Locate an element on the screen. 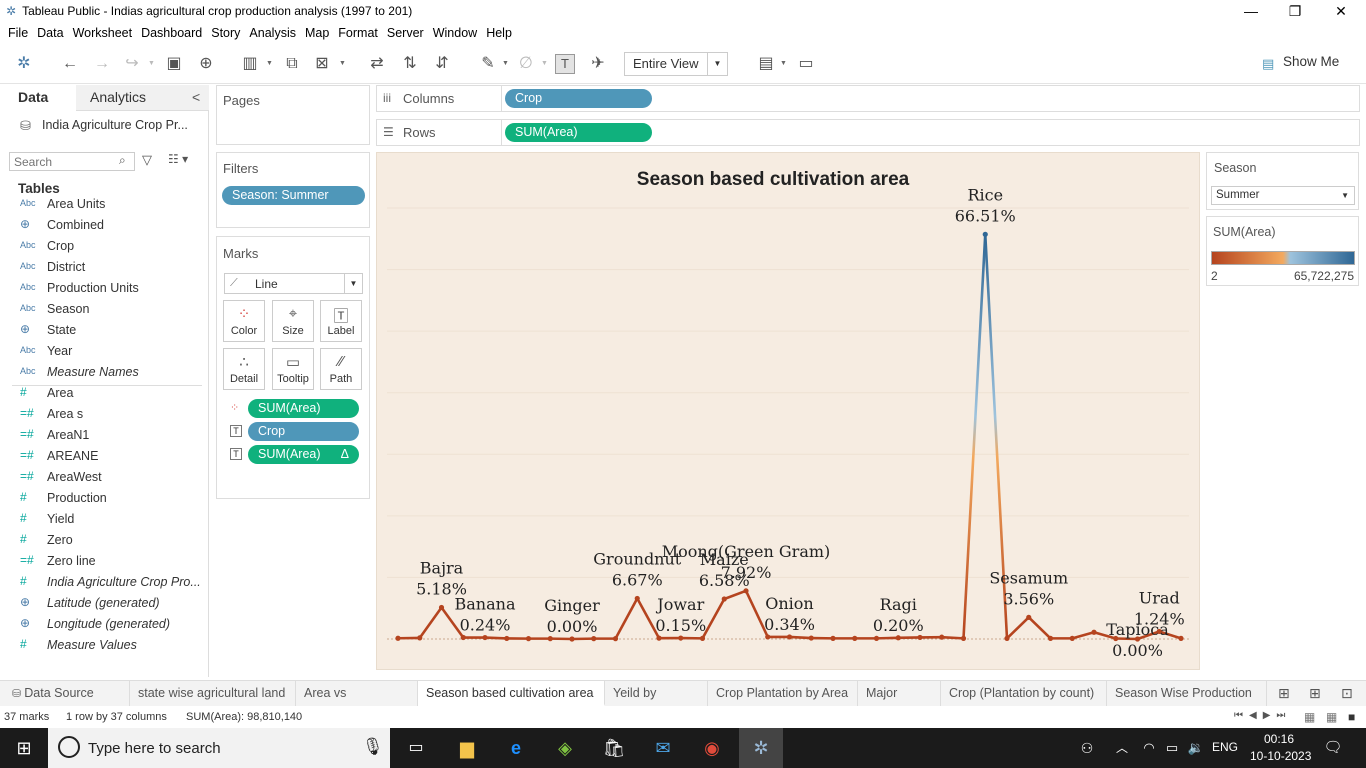 Image resolution: width=1366 pixels, height=768 pixels. chrome-icon: ◉ is located at coordinates (712, 748).